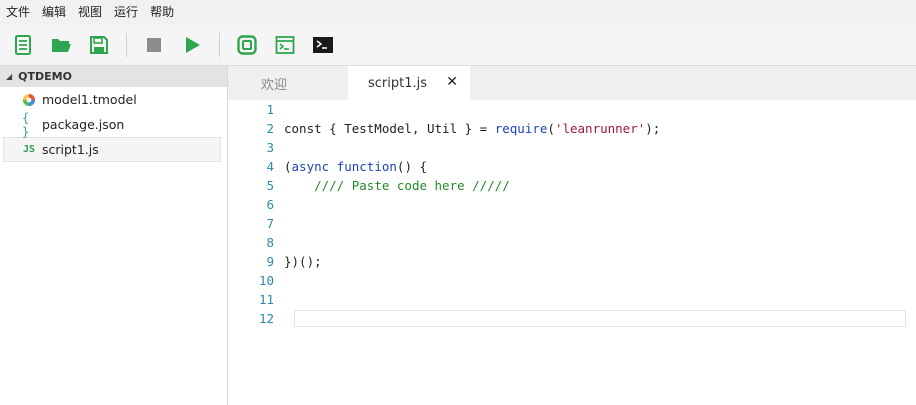 This screenshot has height=405, width=916. I want to click on new-file-icon, so click(23, 45).